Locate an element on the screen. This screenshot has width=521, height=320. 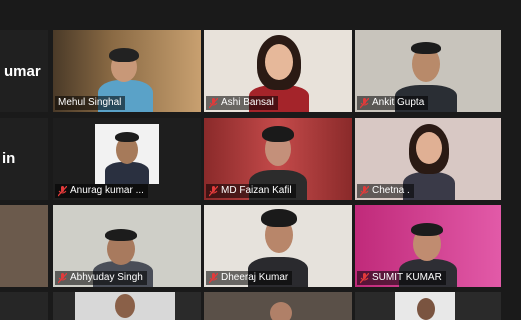
participant-tile-ankit: Ankit Gupta is located at coordinates (428, 71).